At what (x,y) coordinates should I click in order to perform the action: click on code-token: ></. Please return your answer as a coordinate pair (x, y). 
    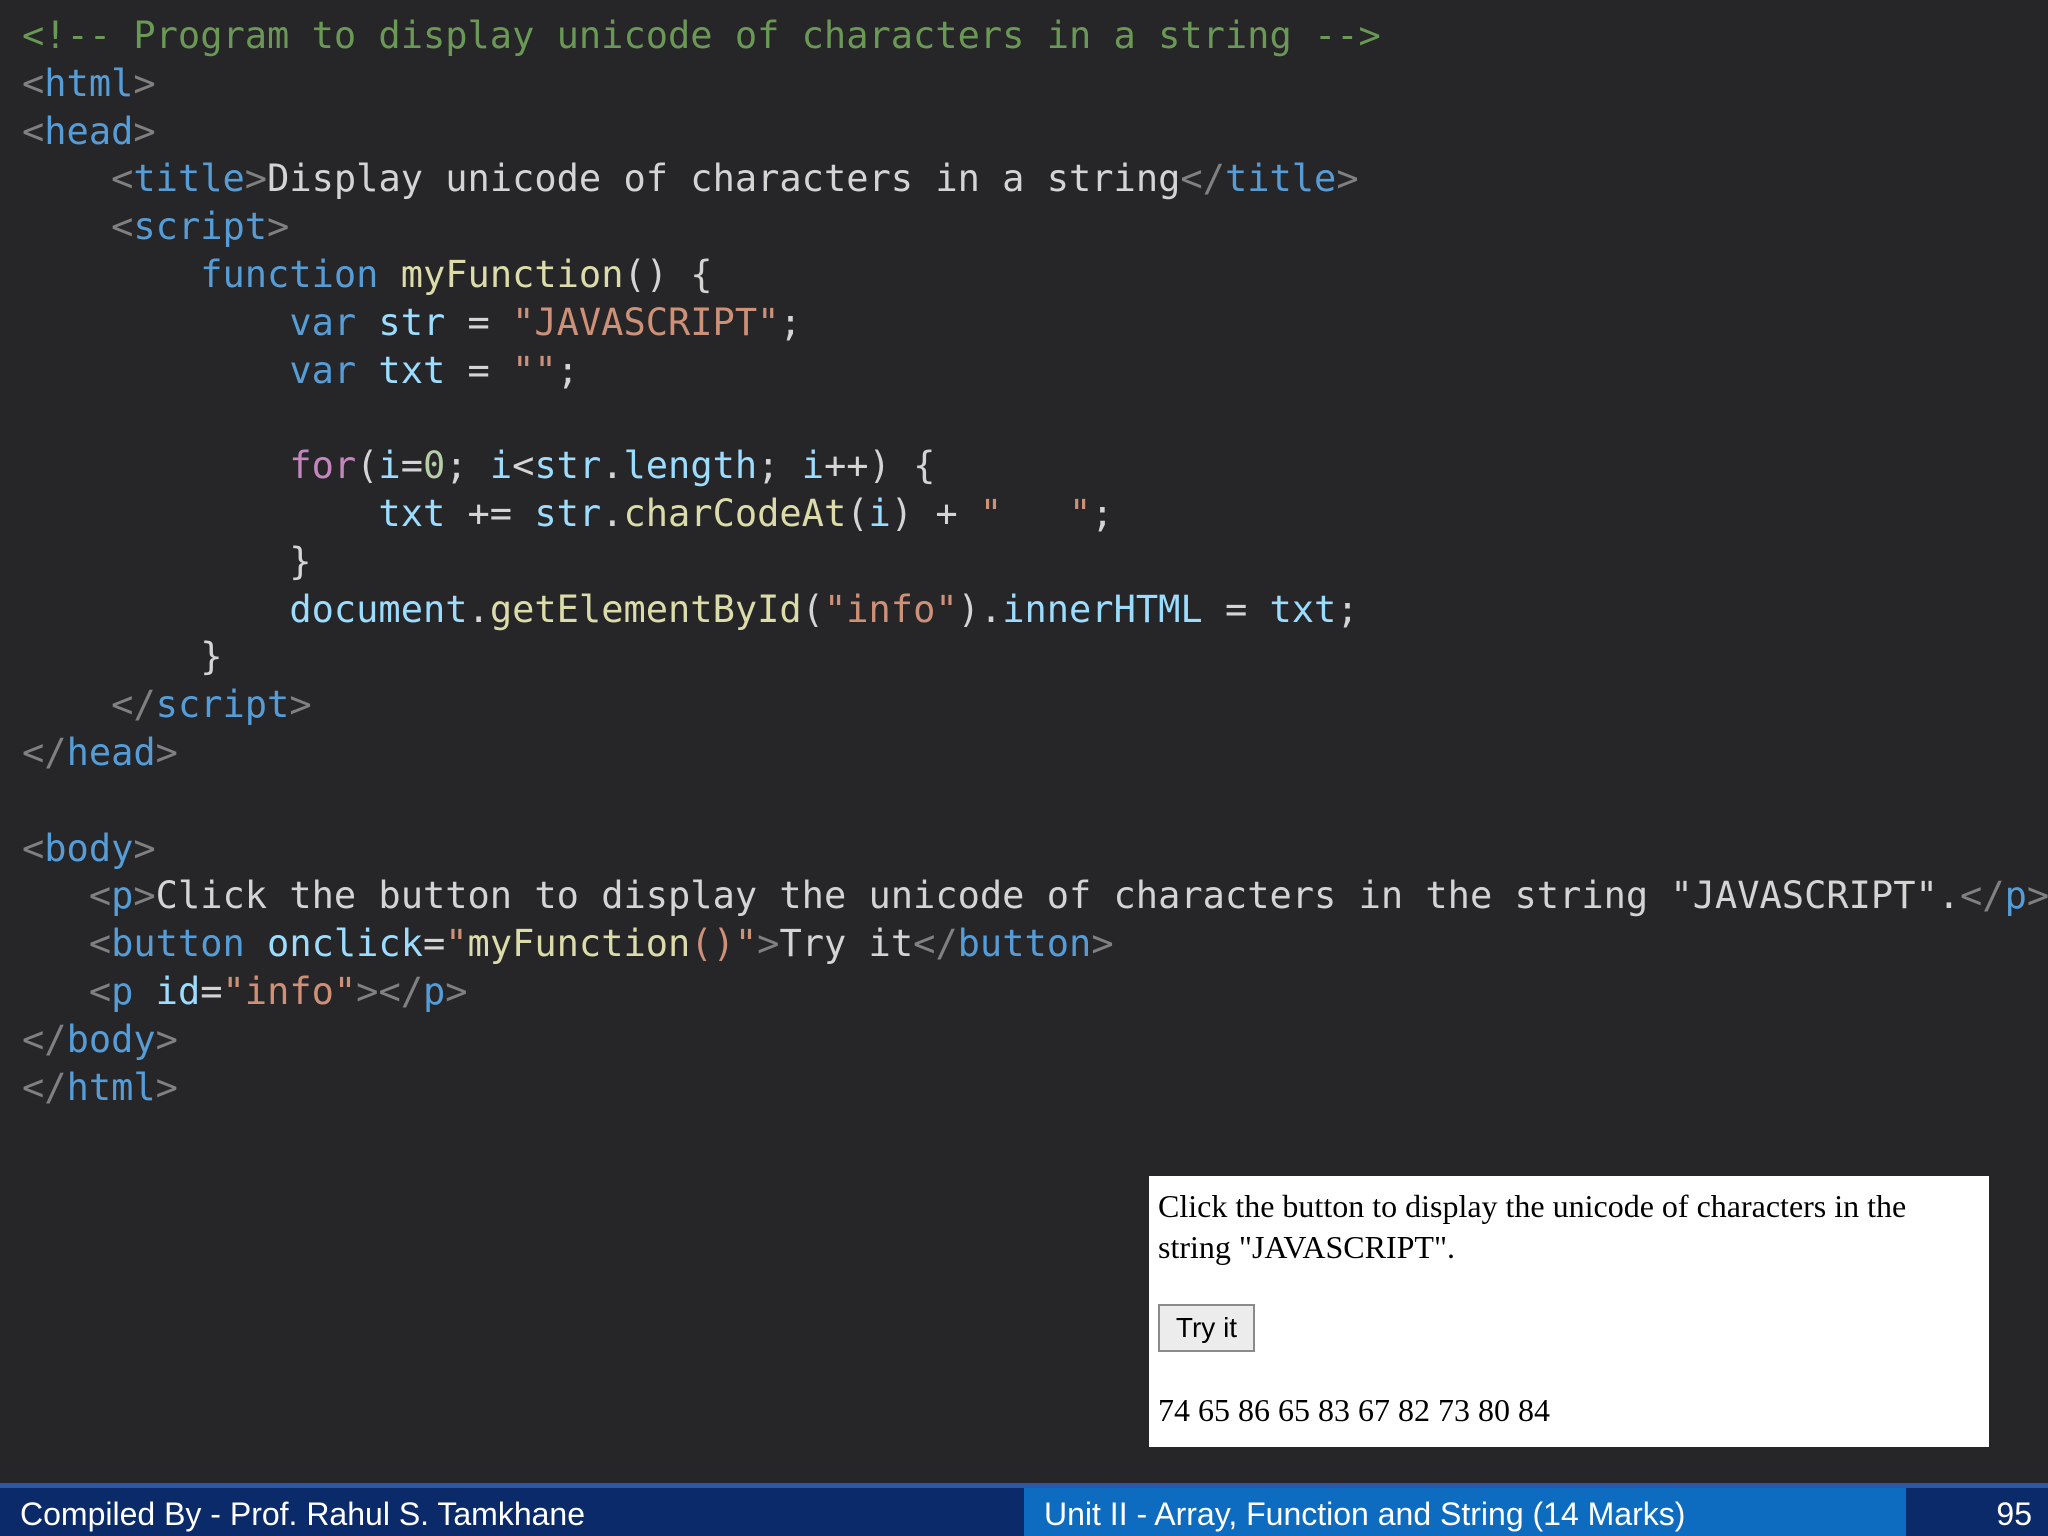
    Looking at the image, I should click on (389, 991).